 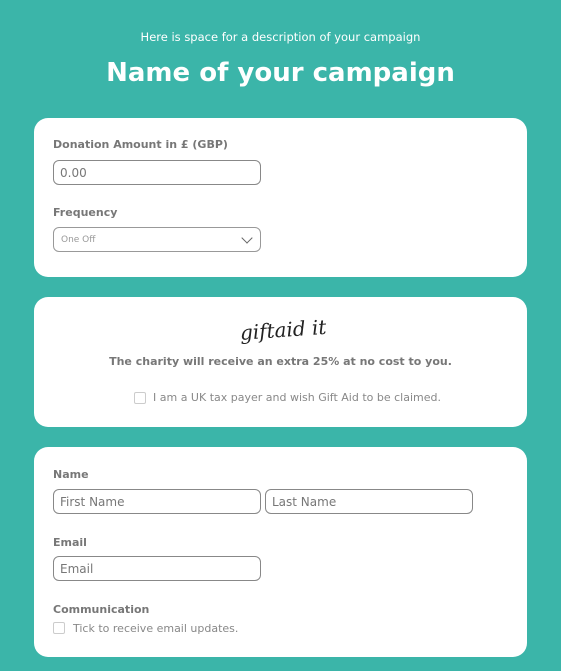 I want to click on name-label: Name, so click(x=71, y=474).